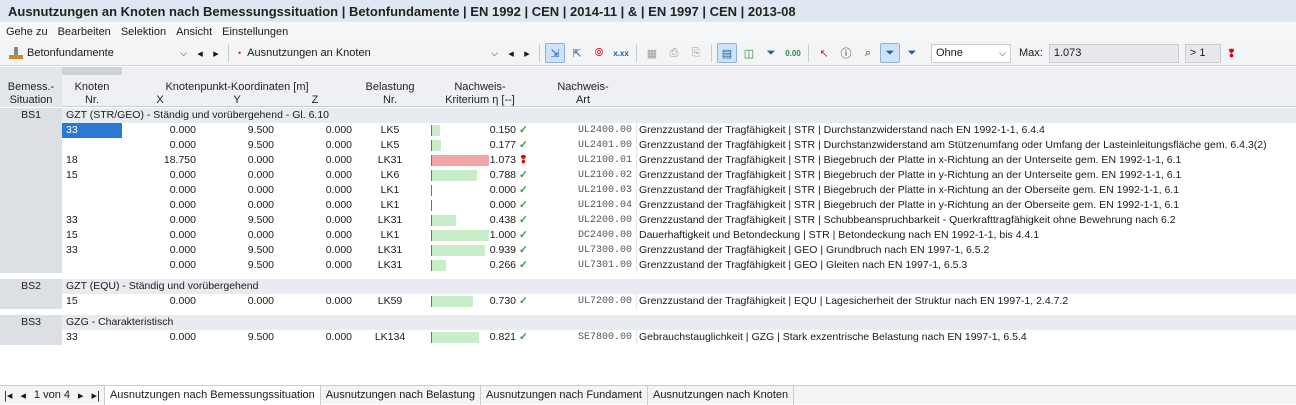 The height and width of the screenshot is (405, 1296). I want to click on group-header: BS3 GZG - Charakteristisch, so click(648, 322).